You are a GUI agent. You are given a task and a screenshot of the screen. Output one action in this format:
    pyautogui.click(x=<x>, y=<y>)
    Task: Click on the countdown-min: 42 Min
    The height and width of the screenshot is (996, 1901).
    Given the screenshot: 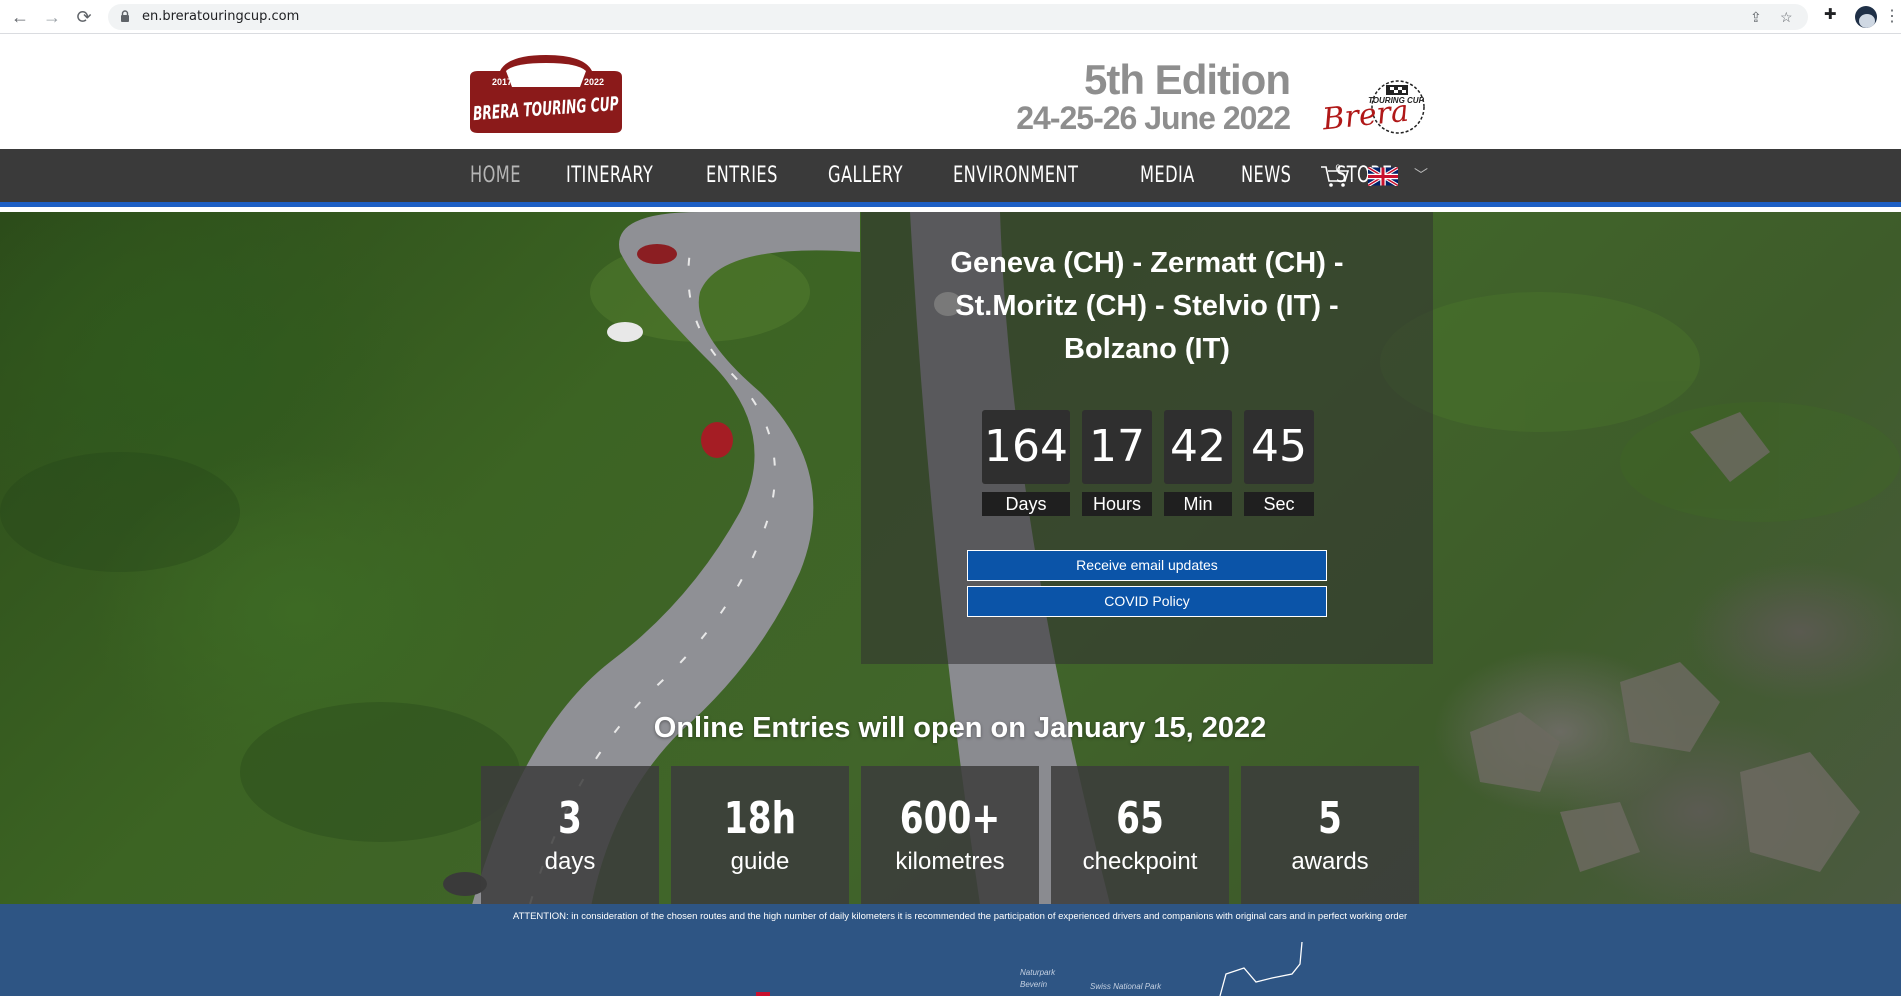 What is the action you would take?
    pyautogui.click(x=1198, y=466)
    